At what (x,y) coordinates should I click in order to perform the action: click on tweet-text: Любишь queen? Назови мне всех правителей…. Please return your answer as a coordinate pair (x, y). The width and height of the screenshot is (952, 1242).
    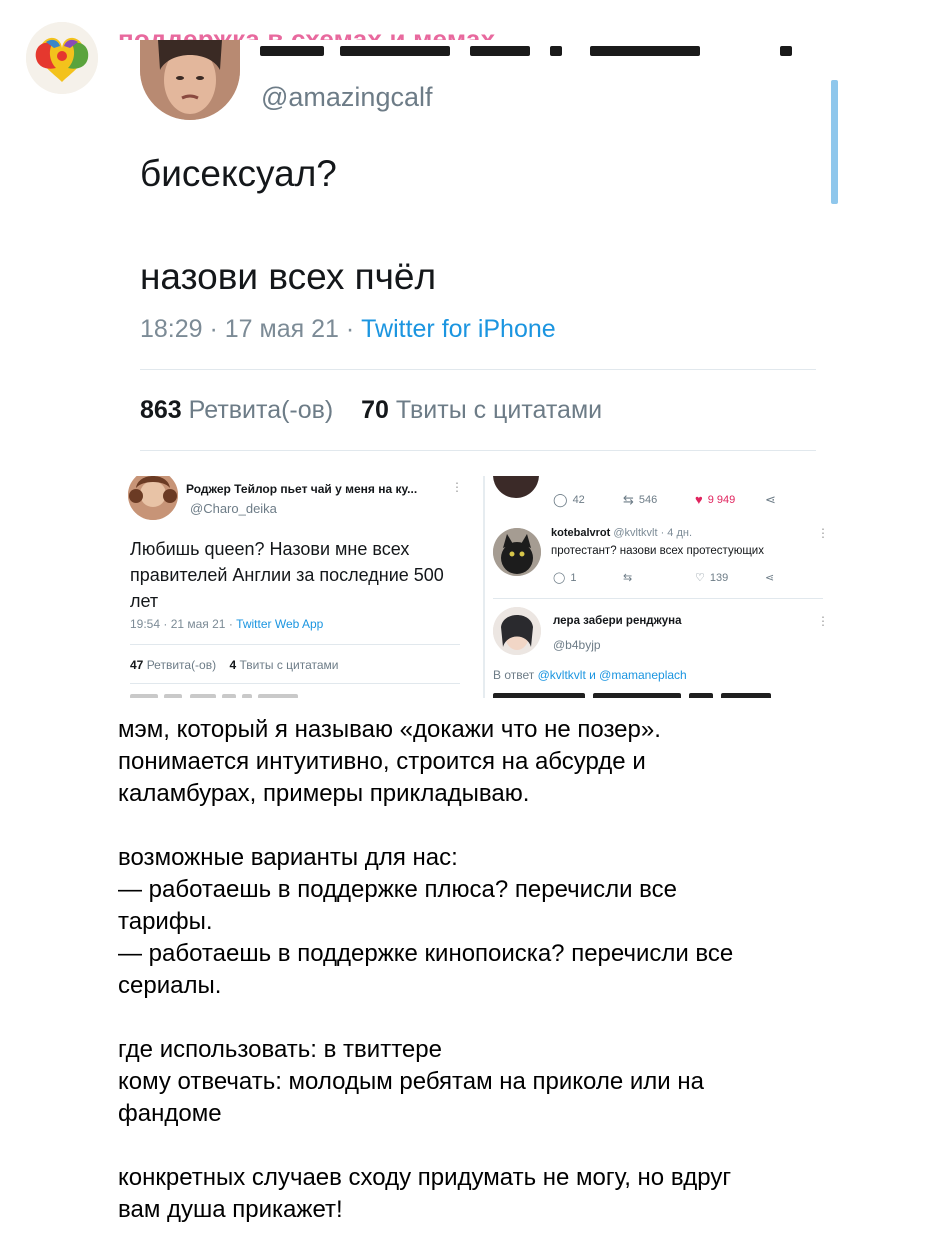
    Looking at the image, I should click on (287, 575).